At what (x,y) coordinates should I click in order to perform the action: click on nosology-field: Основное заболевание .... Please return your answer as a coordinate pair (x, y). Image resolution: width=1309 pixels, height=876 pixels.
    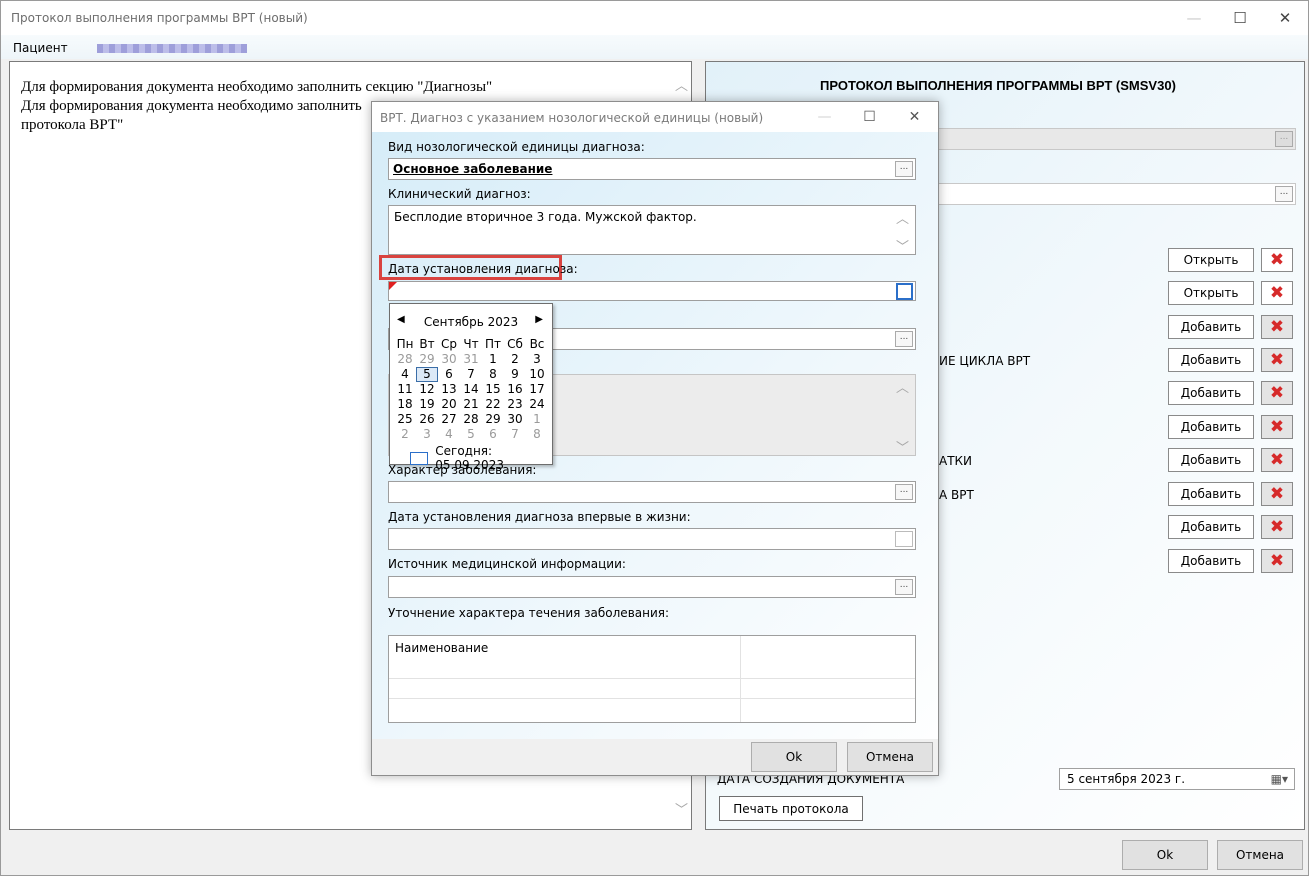
    Looking at the image, I should click on (652, 169).